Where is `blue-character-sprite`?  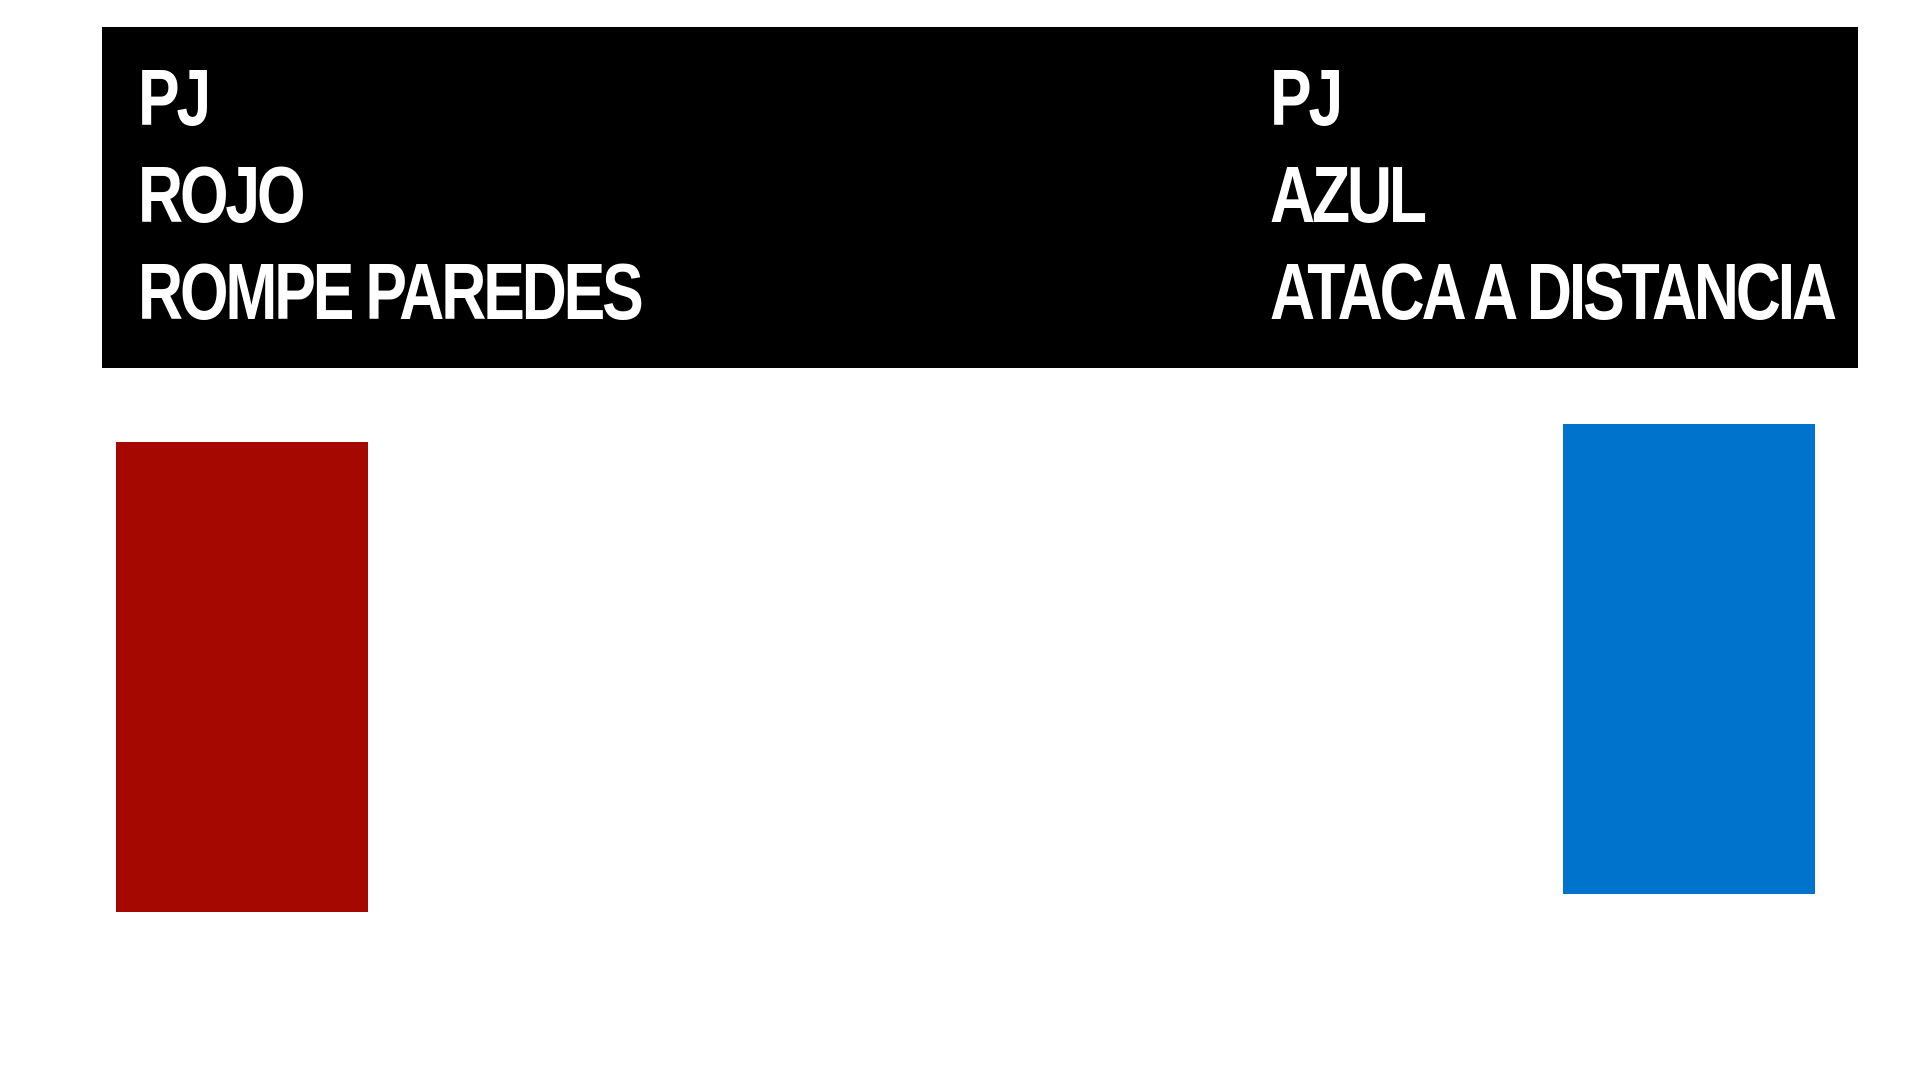
blue-character-sprite is located at coordinates (1689, 659).